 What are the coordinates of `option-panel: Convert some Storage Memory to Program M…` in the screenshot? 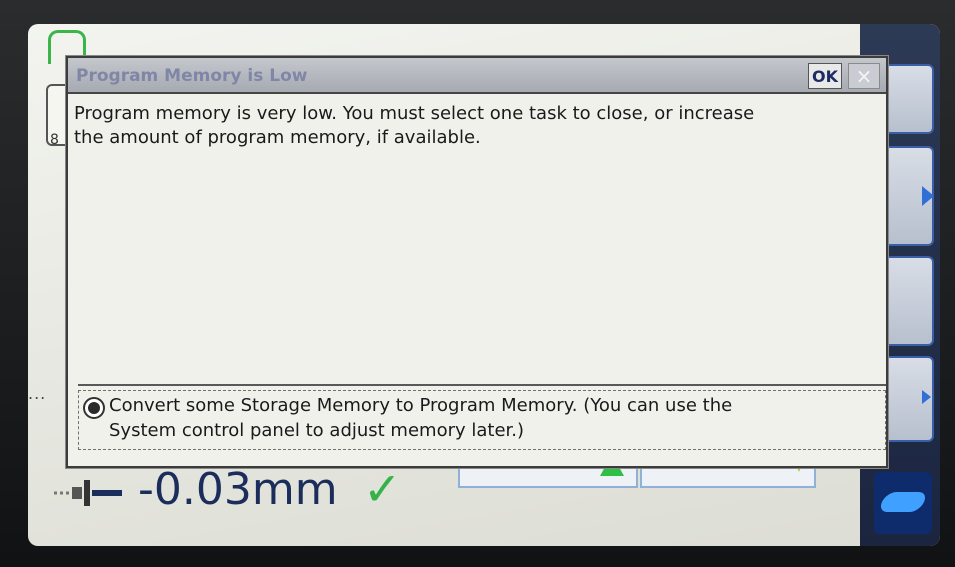 It's located at (482, 418).